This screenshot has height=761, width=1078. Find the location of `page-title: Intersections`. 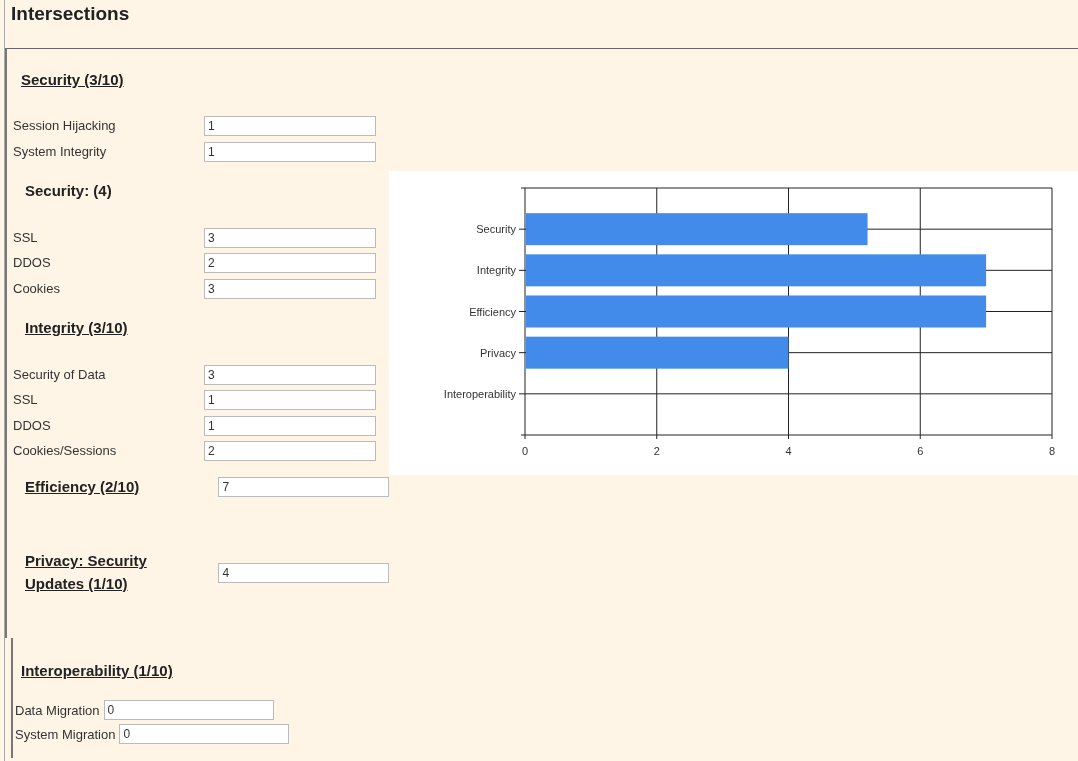

page-title: Intersections is located at coordinates (70, 14).